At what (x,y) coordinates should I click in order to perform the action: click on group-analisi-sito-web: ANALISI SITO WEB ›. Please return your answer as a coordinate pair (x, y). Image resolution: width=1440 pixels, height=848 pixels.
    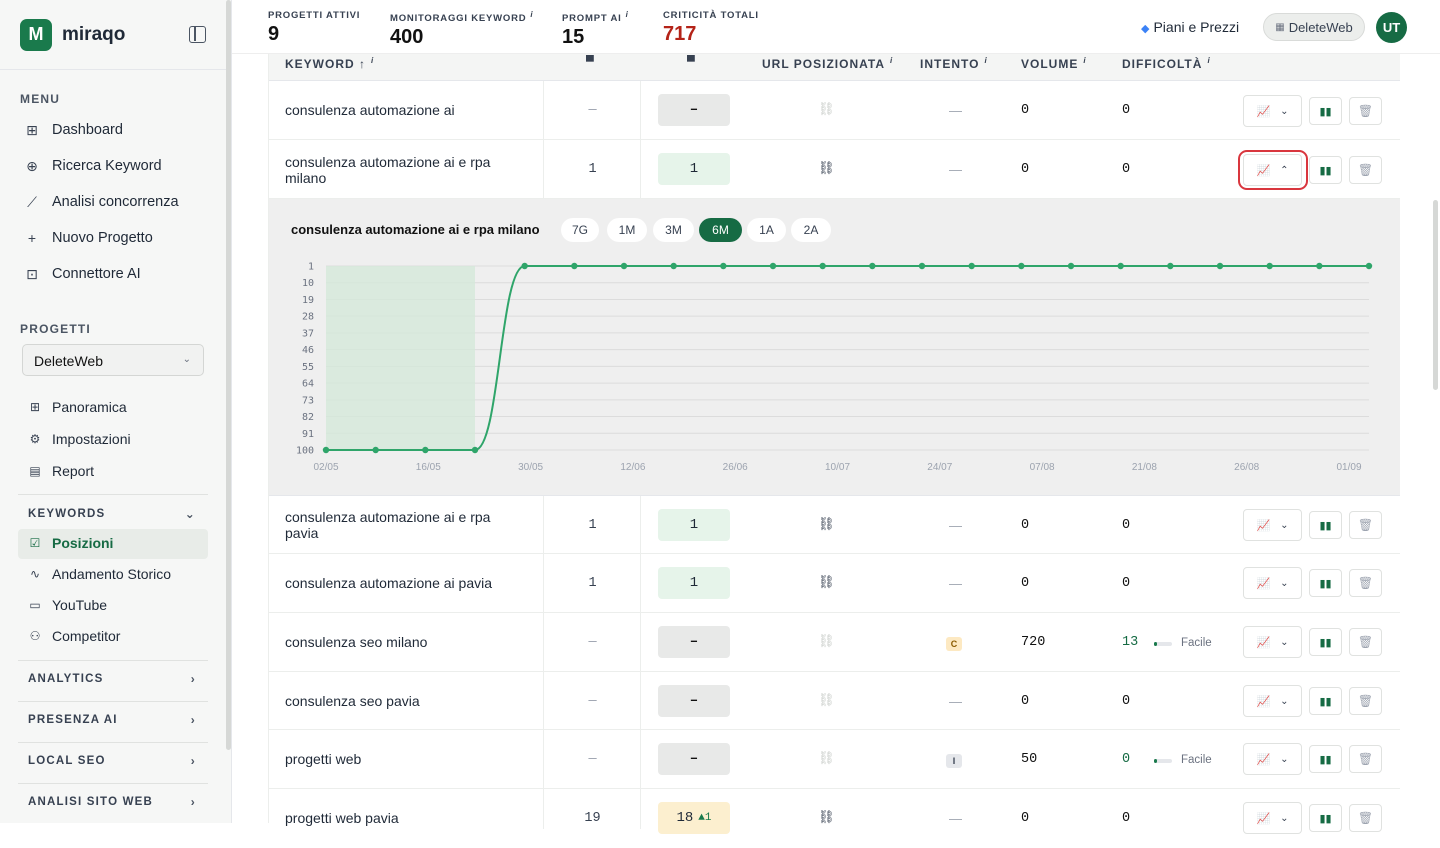
    Looking at the image, I should click on (113, 802).